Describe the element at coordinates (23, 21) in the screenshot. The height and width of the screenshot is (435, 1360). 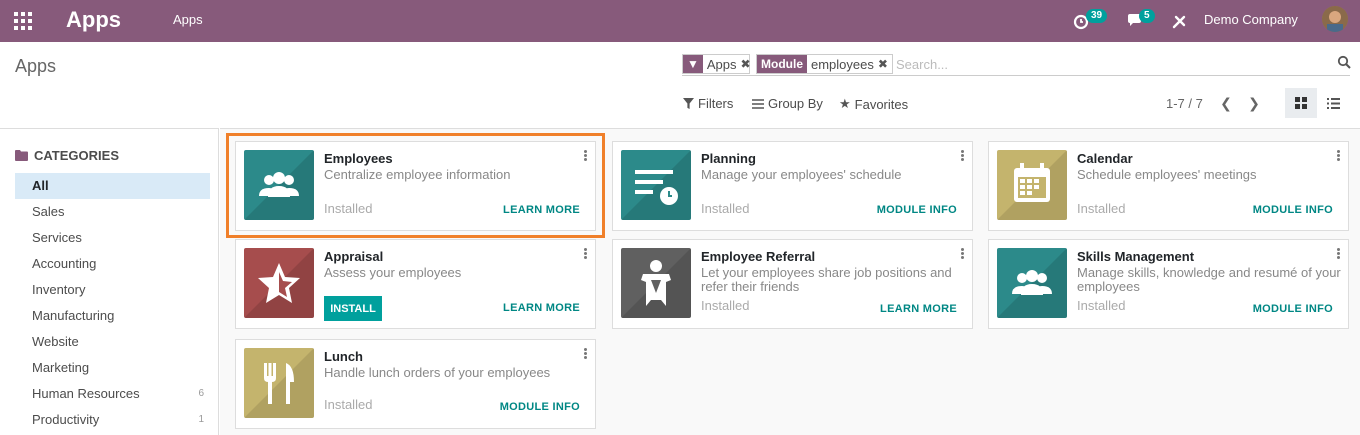
I see `app-menu-icon` at that location.